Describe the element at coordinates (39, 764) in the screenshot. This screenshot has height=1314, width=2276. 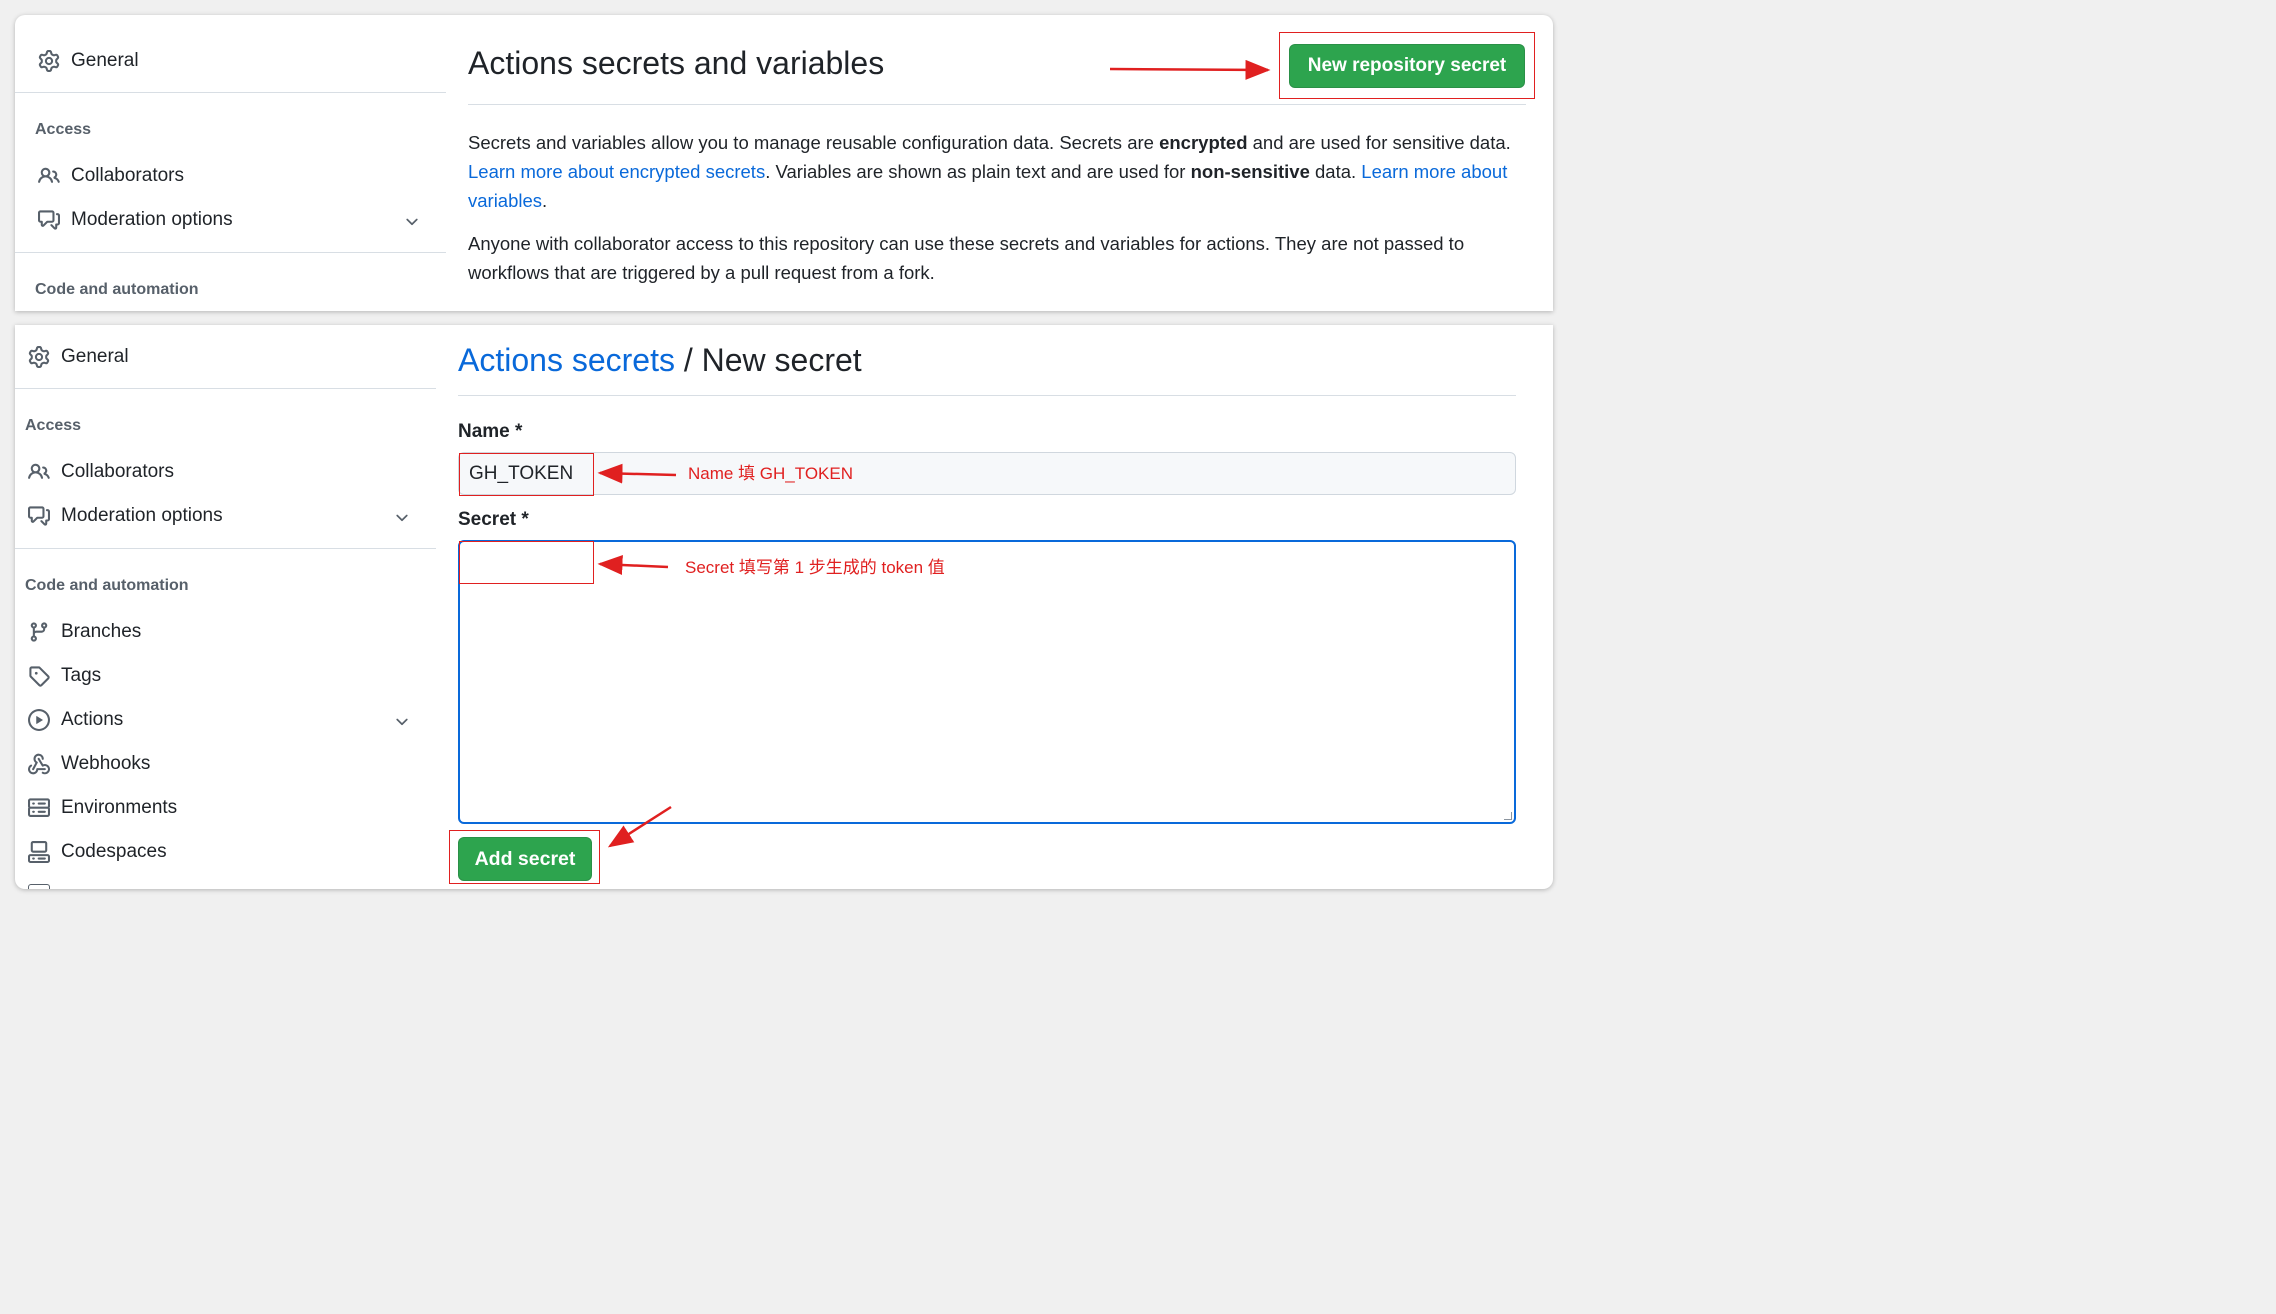
I see `webhook-icon` at that location.